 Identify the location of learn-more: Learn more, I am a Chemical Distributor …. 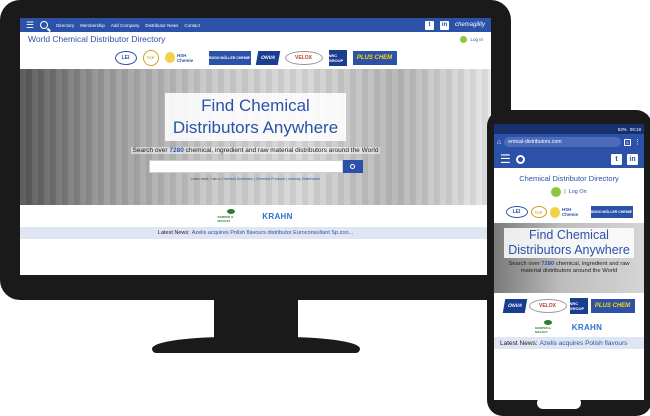
(256, 179).